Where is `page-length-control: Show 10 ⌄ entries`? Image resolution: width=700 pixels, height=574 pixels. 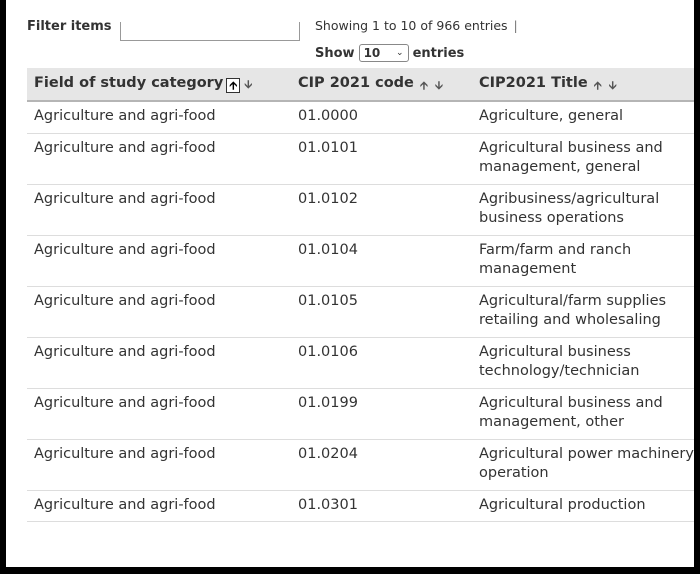 page-length-control: Show 10 ⌄ entries is located at coordinates (389, 53).